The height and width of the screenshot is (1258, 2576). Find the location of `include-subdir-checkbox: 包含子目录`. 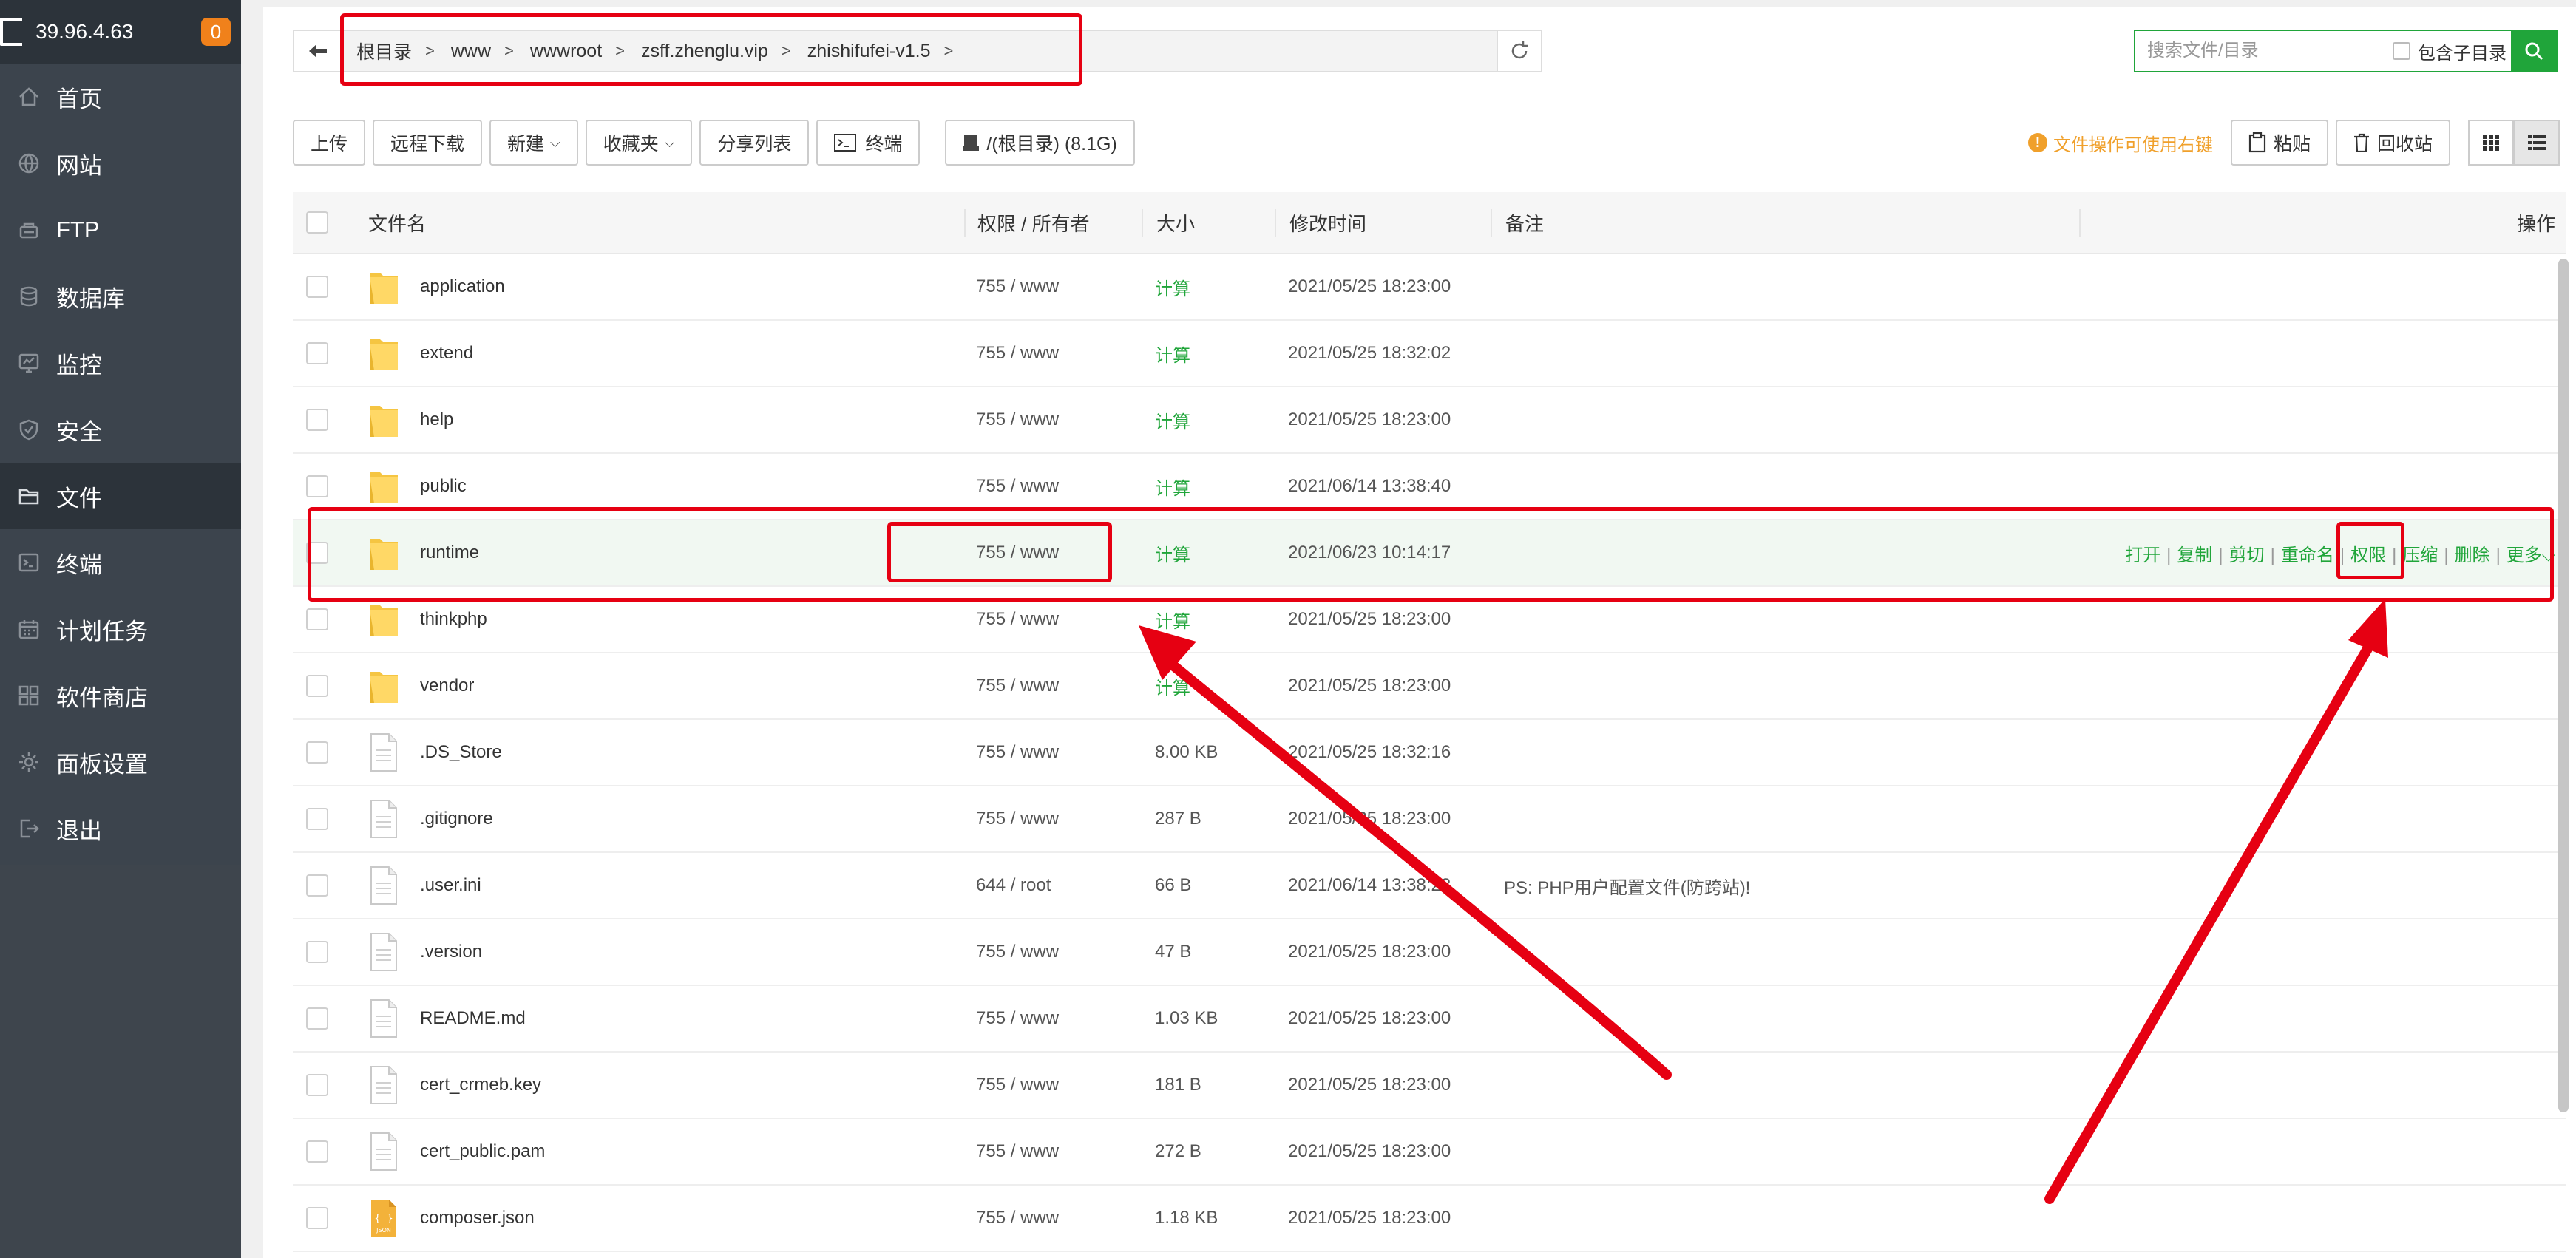

include-subdir-checkbox: 包含子目录 is located at coordinates (2449, 51).